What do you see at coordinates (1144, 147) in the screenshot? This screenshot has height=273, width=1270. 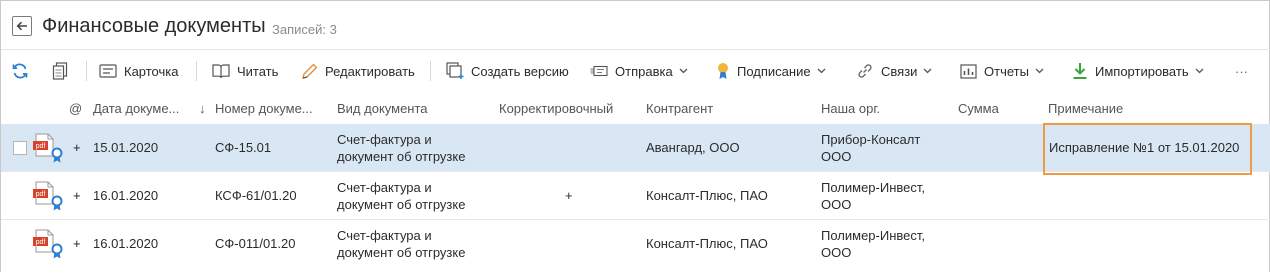 I see `row-note: Исправление №1 от 15.01.2020` at bounding box center [1144, 147].